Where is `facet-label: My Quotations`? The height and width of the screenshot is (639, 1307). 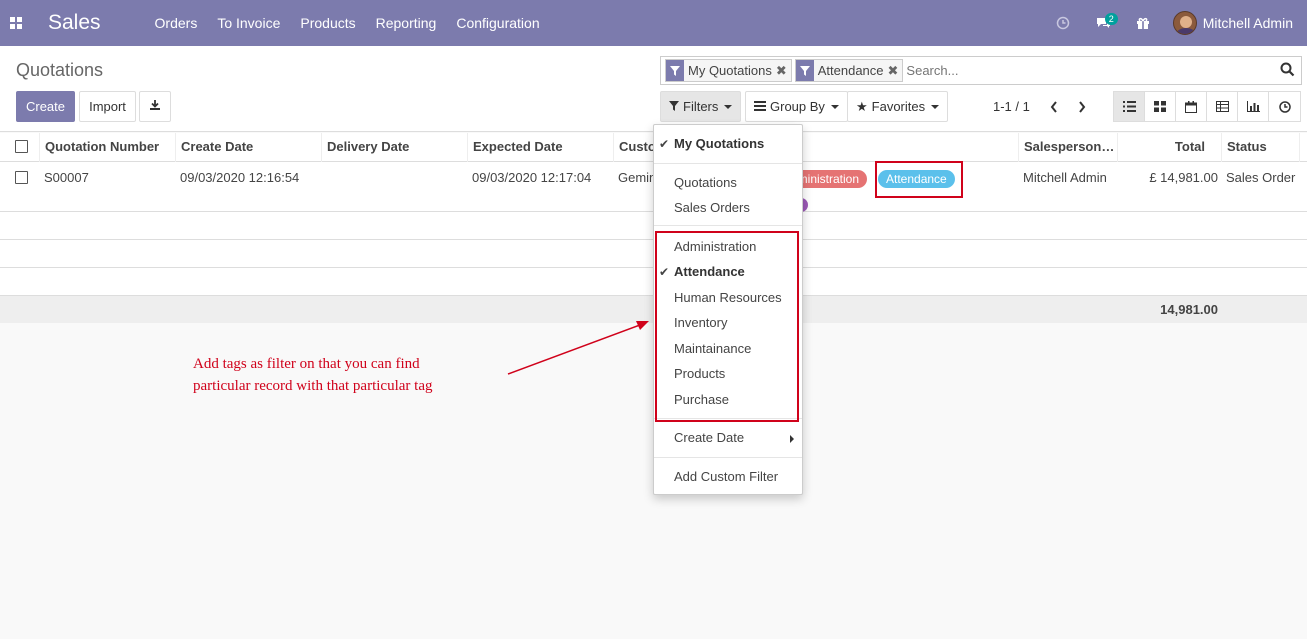
facet-label: My Quotations is located at coordinates (730, 70).